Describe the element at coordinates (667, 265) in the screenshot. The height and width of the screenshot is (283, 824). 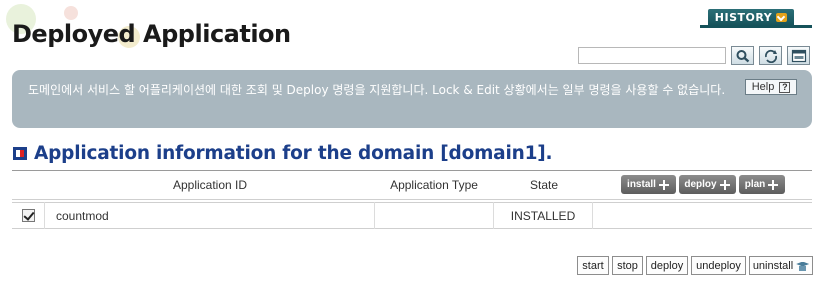
I see `deploy-button: deploy` at that location.